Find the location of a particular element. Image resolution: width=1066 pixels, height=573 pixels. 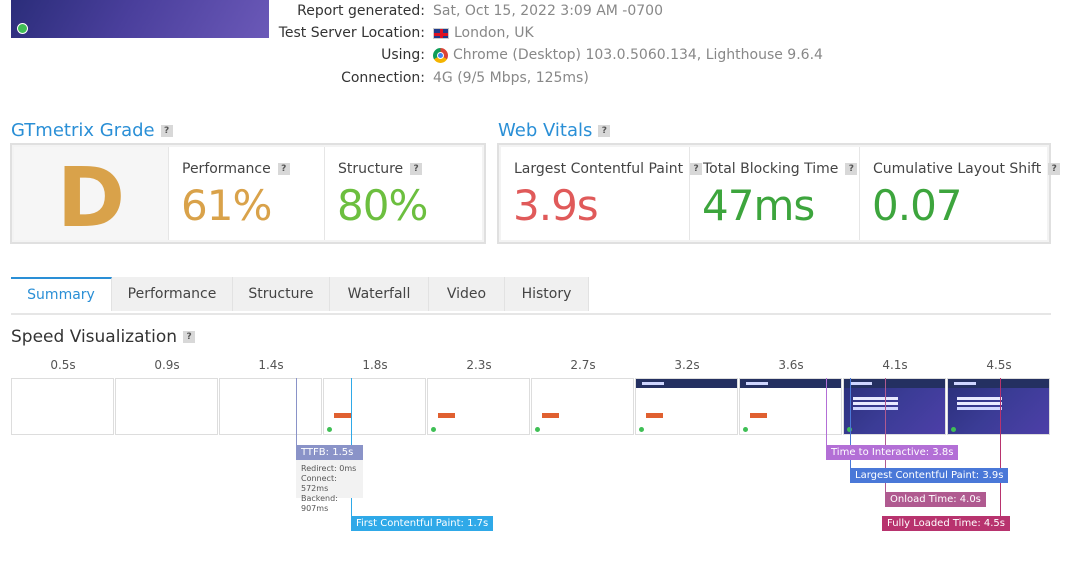

structure-label: Structure? is located at coordinates (380, 169).